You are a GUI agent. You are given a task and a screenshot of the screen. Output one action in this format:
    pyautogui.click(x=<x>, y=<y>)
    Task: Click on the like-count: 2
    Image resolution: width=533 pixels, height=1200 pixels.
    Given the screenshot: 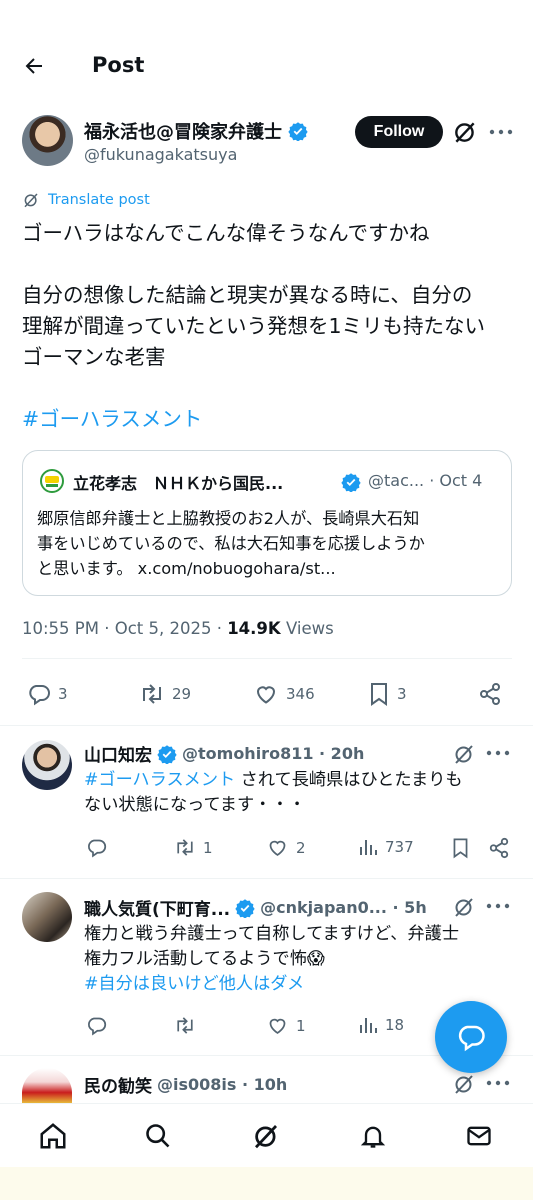 What is the action you would take?
    pyautogui.click(x=301, y=847)
    